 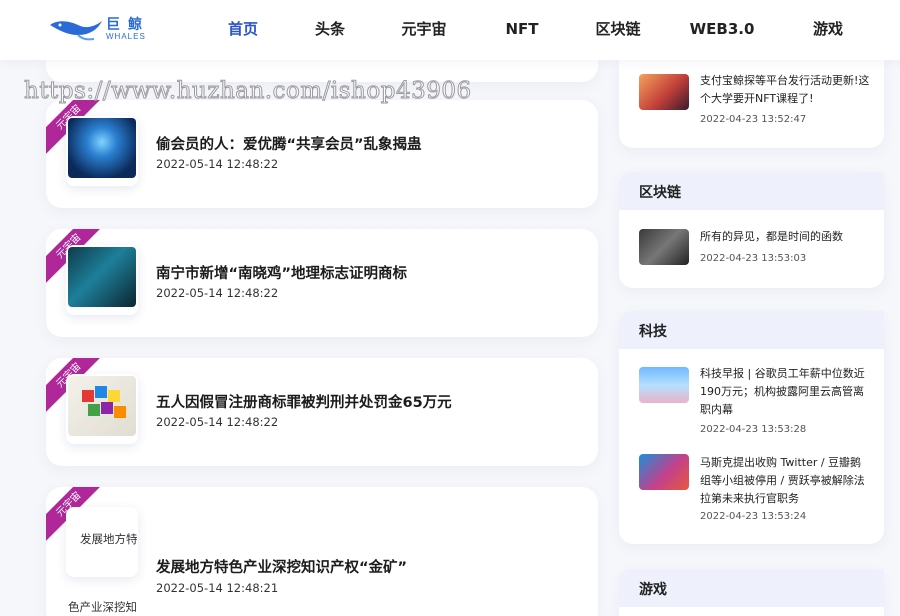 What do you see at coordinates (281, 566) in the screenshot?
I see `article-title: 发展地方特色产业深挖知识产权“金矿”` at bounding box center [281, 566].